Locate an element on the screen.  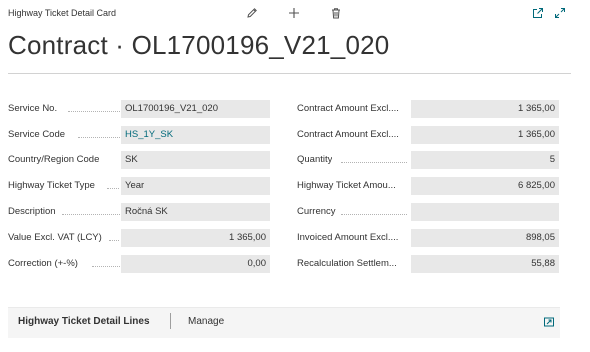
field-label: Currency is located at coordinates (316, 211).